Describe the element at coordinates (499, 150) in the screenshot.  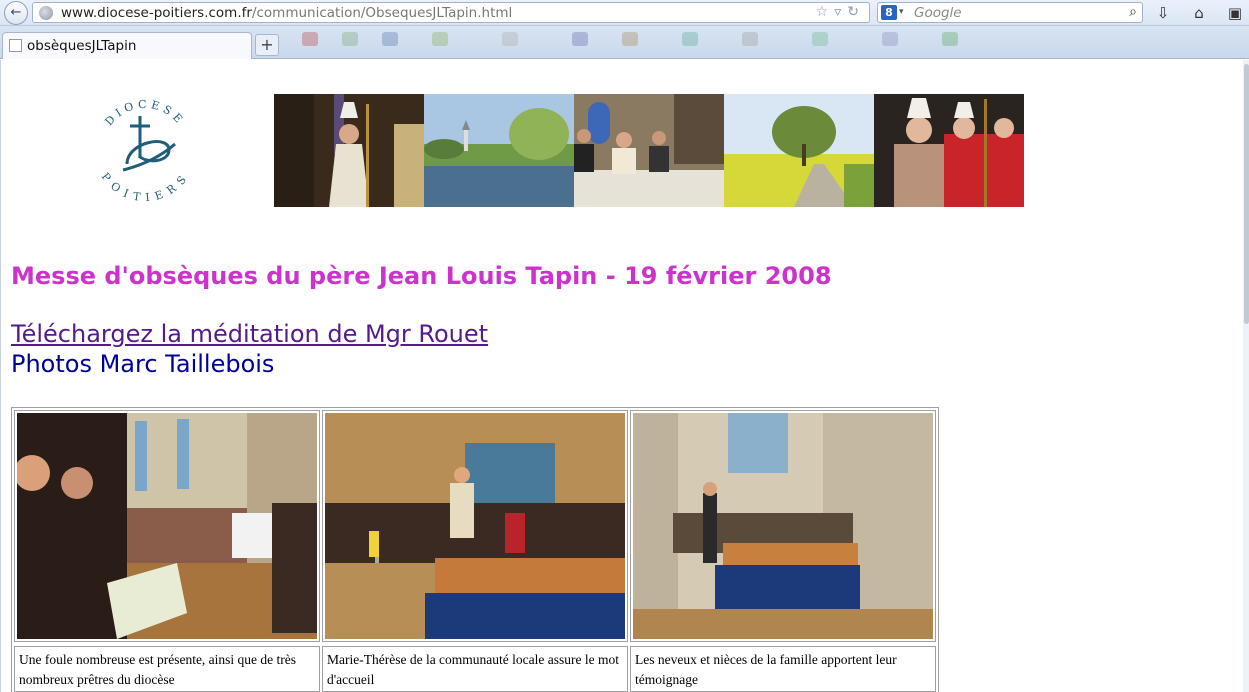
I see `river-and-village-photo` at that location.